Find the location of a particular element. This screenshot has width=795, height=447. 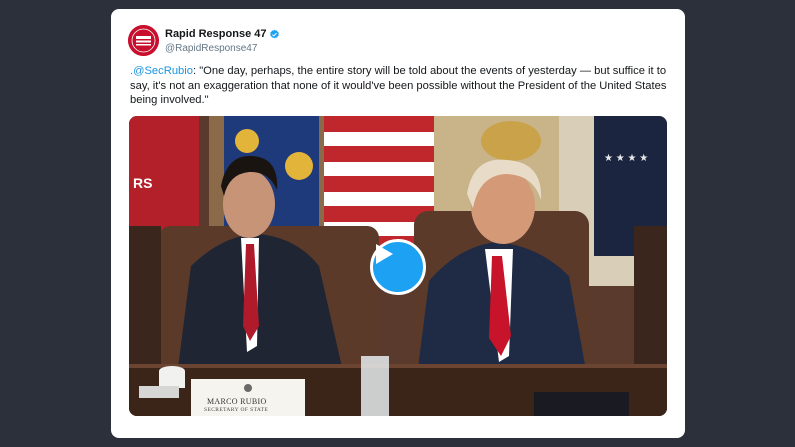

author-handle: @RapidResponse47 is located at coordinates (222, 49).